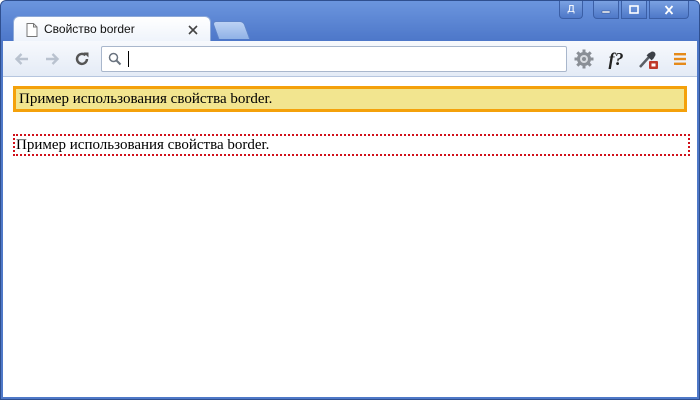 Image resolution: width=700 pixels, height=400 pixels. I want to click on tab-active: Свойство border, so click(112, 29).